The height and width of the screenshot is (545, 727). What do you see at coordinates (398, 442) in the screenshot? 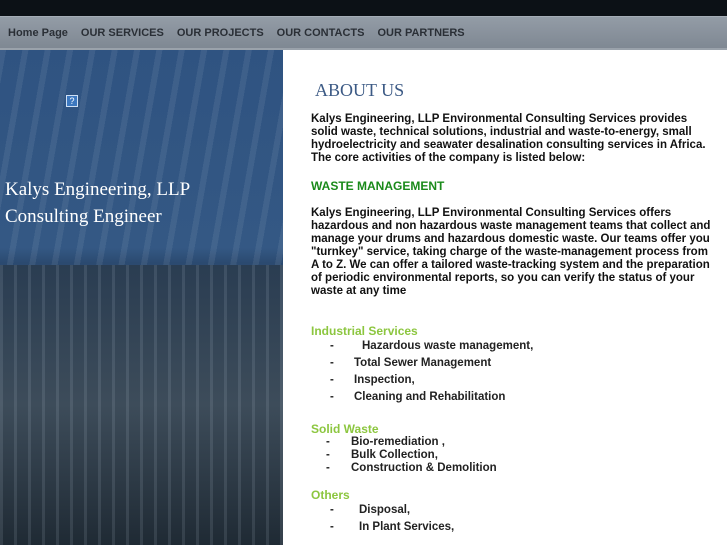
I see `item-text: Bio-remediation ,` at bounding box center [398, 442].